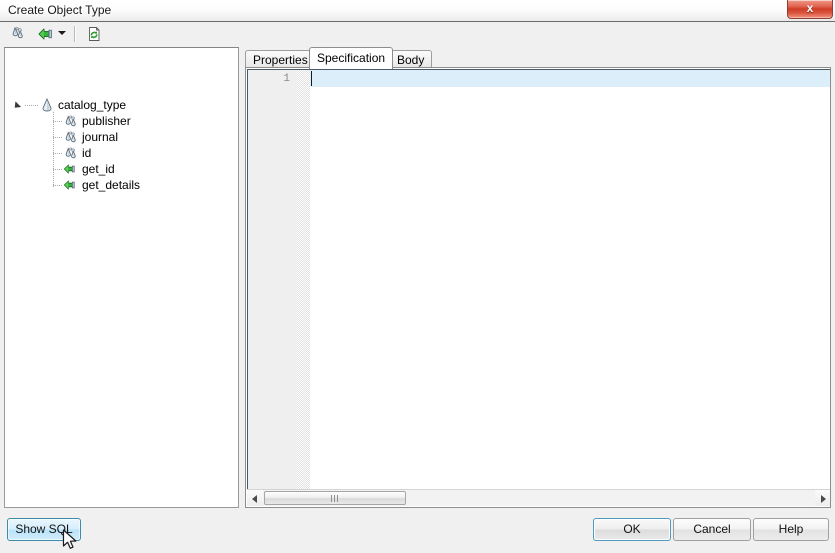 Image resolution: width=835 pixels, height=553 pixels. What do you see at coordinates (538, 58) in the screenshot?
I see `tab-bar: Properties Specification Body` at bounding box center [538, 58].